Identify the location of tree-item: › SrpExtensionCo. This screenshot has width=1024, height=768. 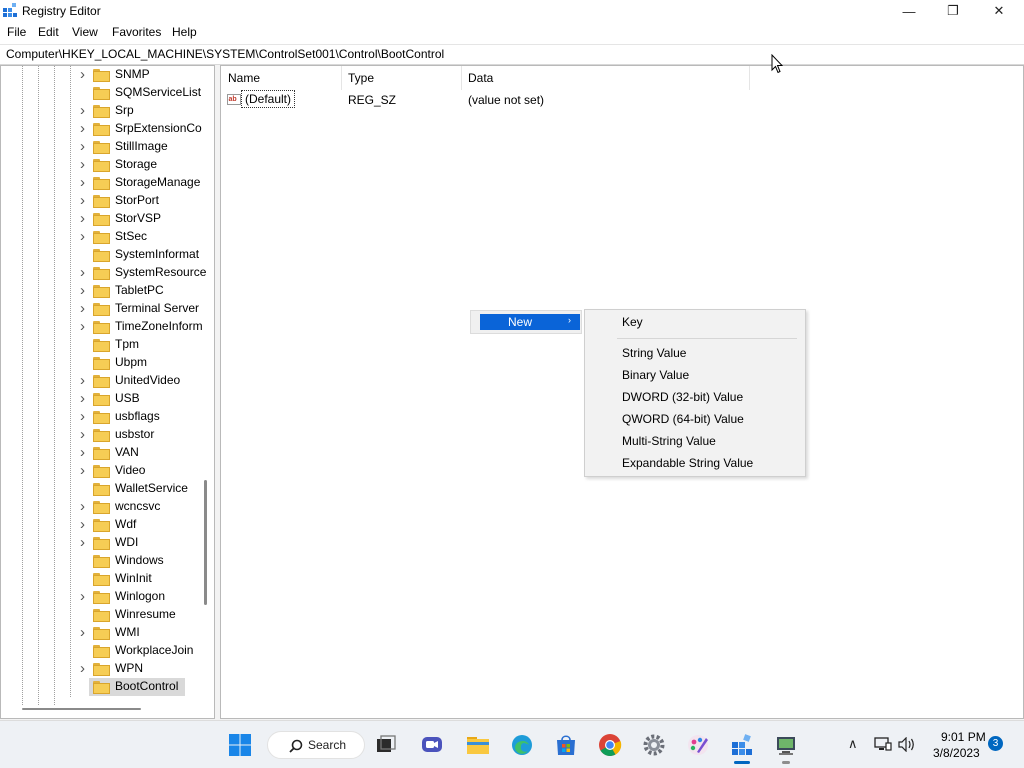
(101, 129).